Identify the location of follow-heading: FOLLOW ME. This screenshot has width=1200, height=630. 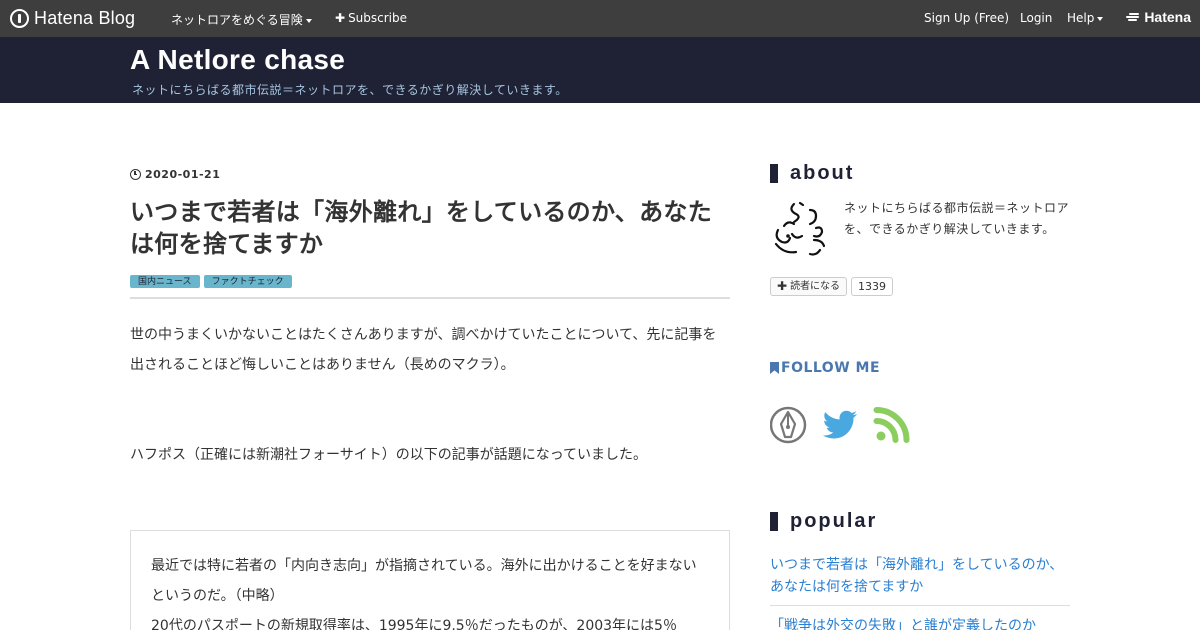
(825, 368).